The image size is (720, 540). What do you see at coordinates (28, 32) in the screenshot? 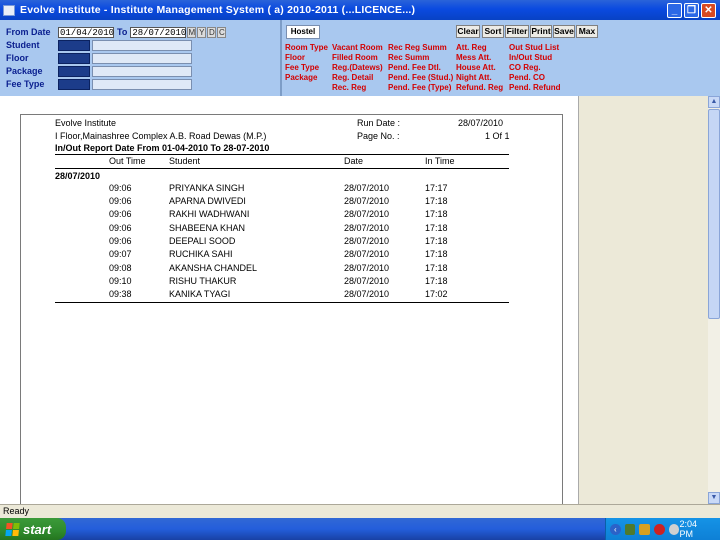
I see `from-date-label: From Date` at bounding box center [28, 32].